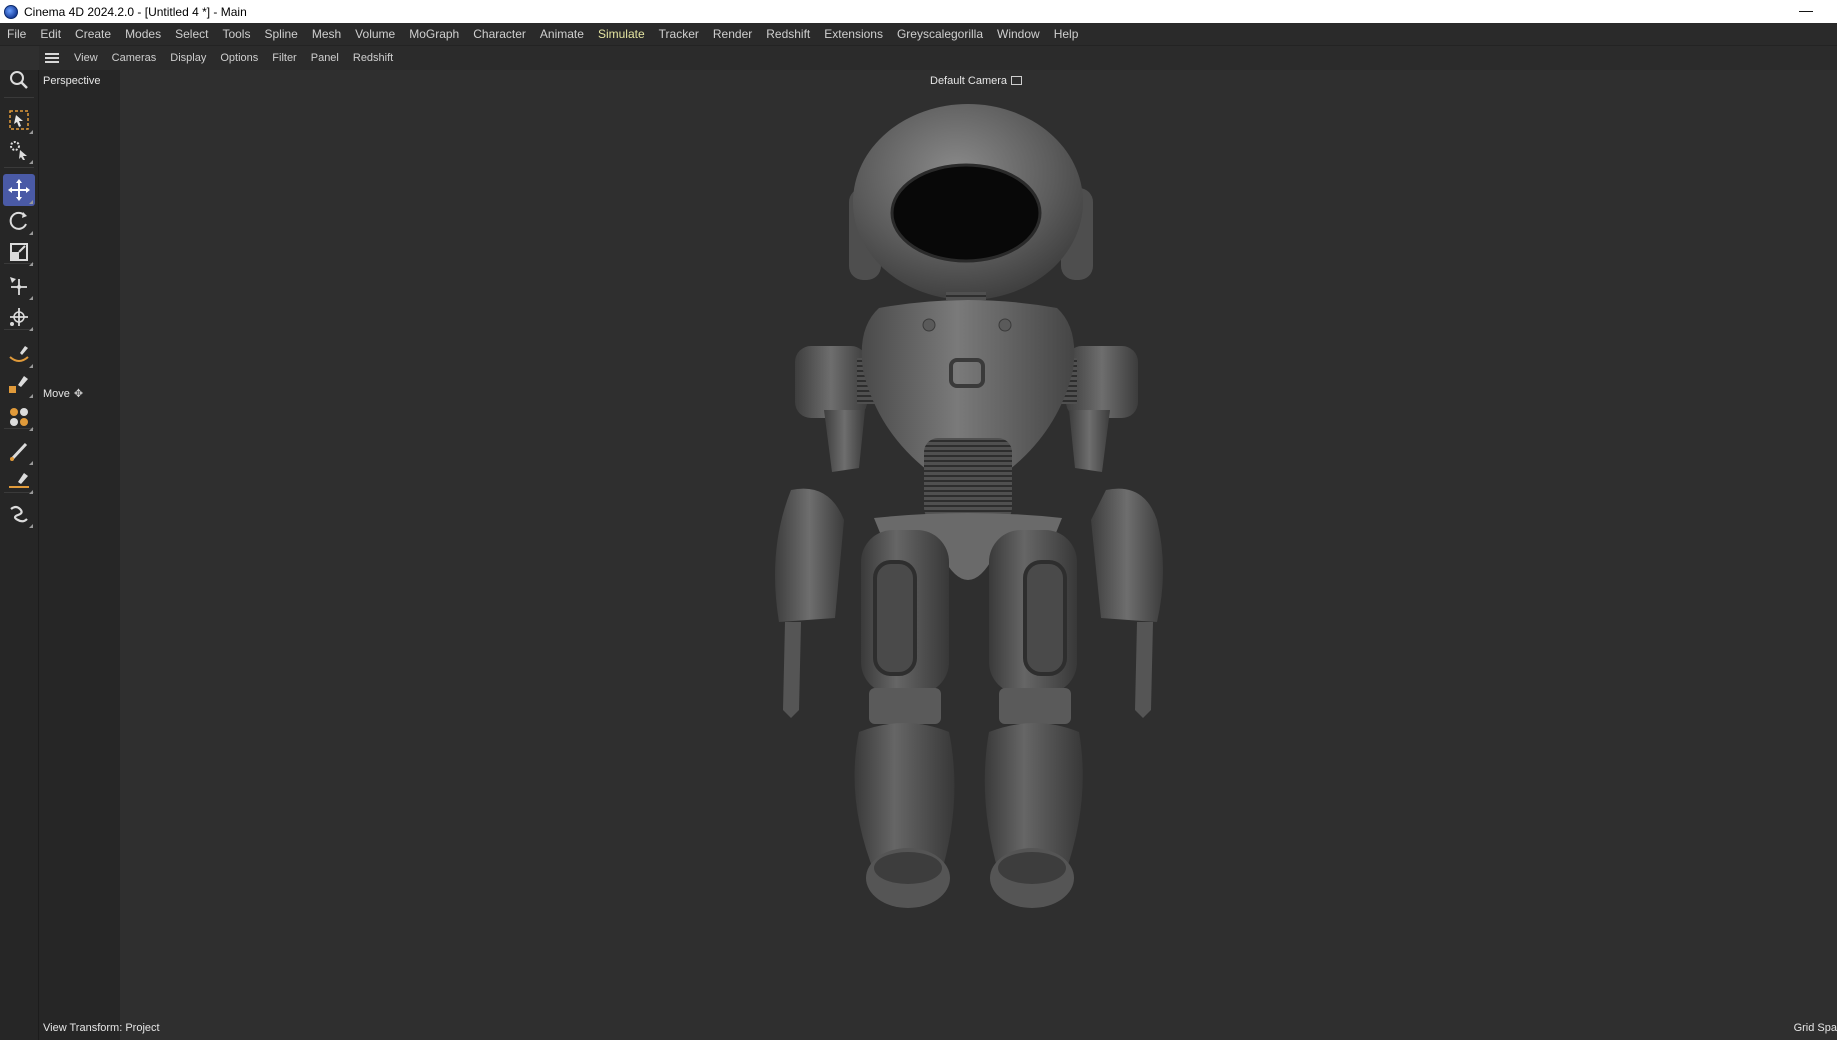  I want to click on spline-pen-arc-icon, so click(19, 354).